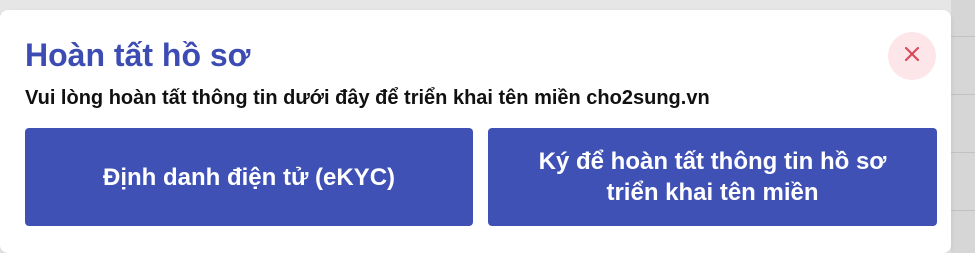 Image resolution: width=975 pixels, height=253 pixels. I want to click on ekyc-button-label: Định danh điện tử (eKYC), so click(249, 177).